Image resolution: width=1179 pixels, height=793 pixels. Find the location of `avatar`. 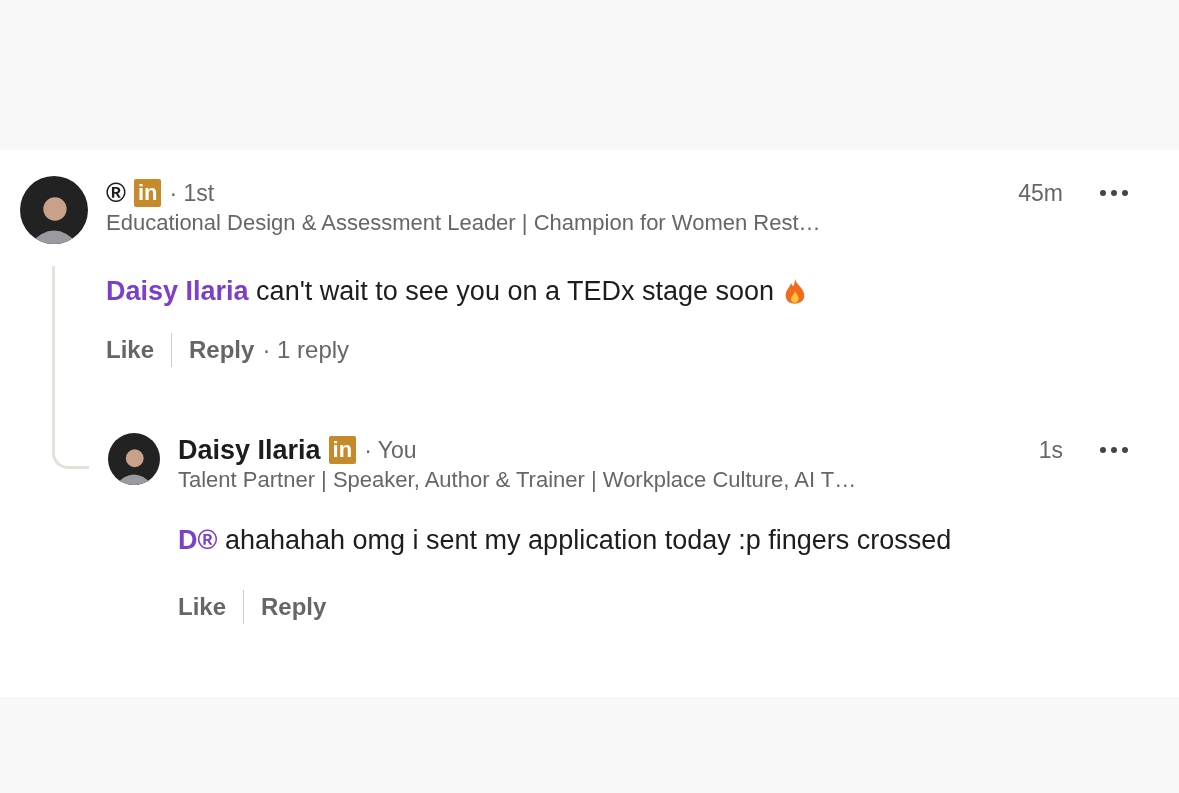

avatar is located at coordinates (134, 459).